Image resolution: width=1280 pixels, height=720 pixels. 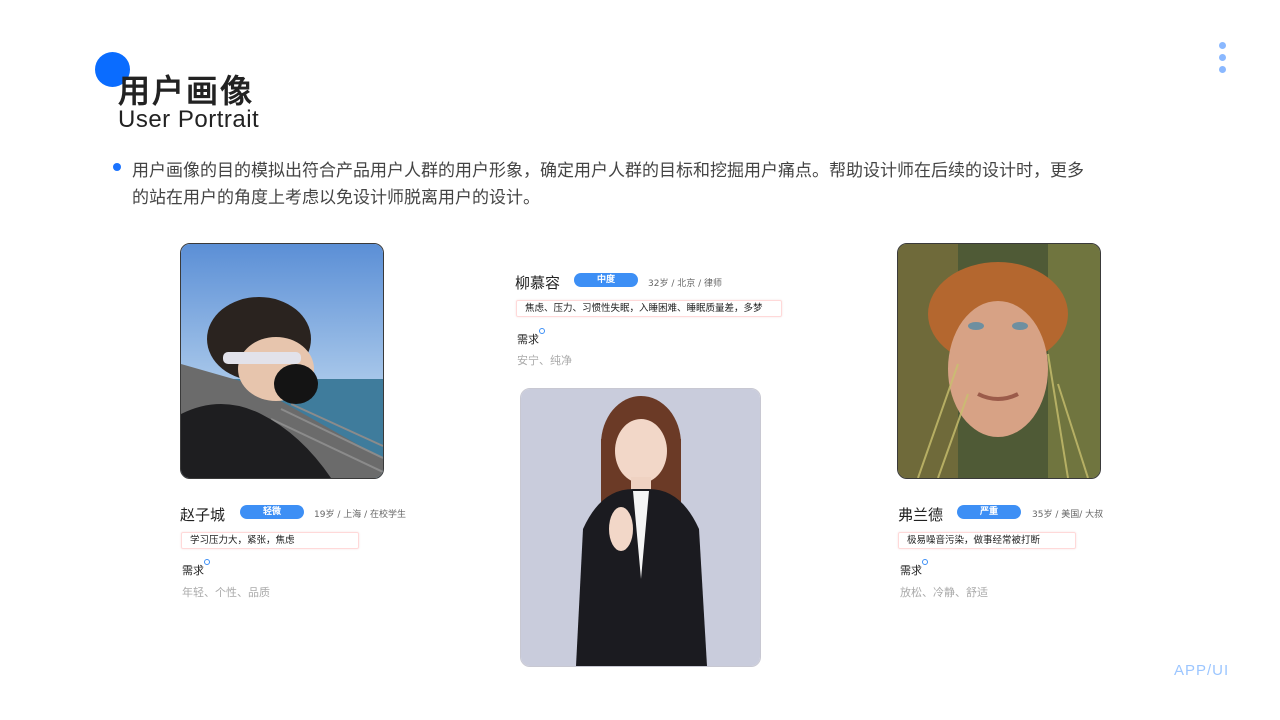 What do you see at coordinates (538, 283) in the screenshot?
I see `persona-name: 柳慕容` at bounding box center [538, 283].